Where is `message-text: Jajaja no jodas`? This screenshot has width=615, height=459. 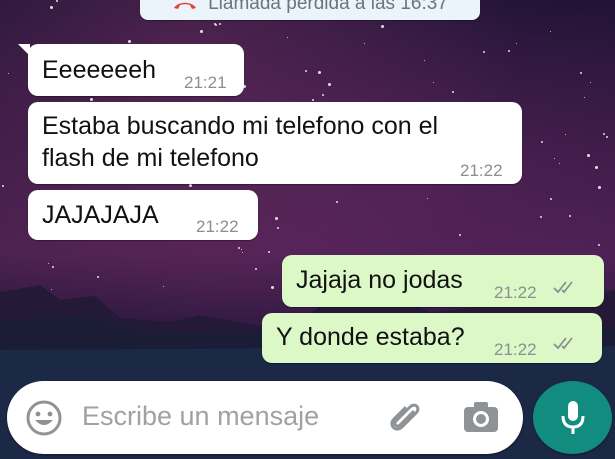
message-text: Jajaja no jodas is located at coordinates (379, 280).